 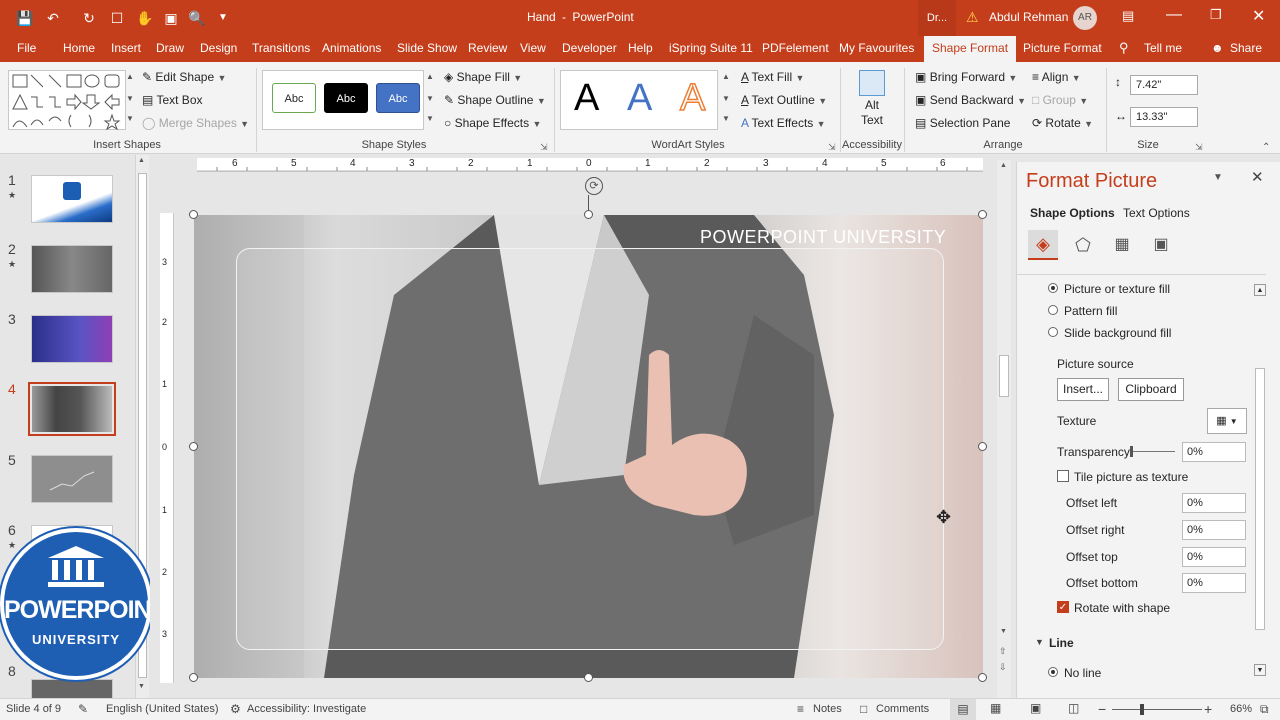 What do you see at coordinates (83, 709) in the screenshot?
I see `spelling-icon: ✎` at bounding box center [83, 709].